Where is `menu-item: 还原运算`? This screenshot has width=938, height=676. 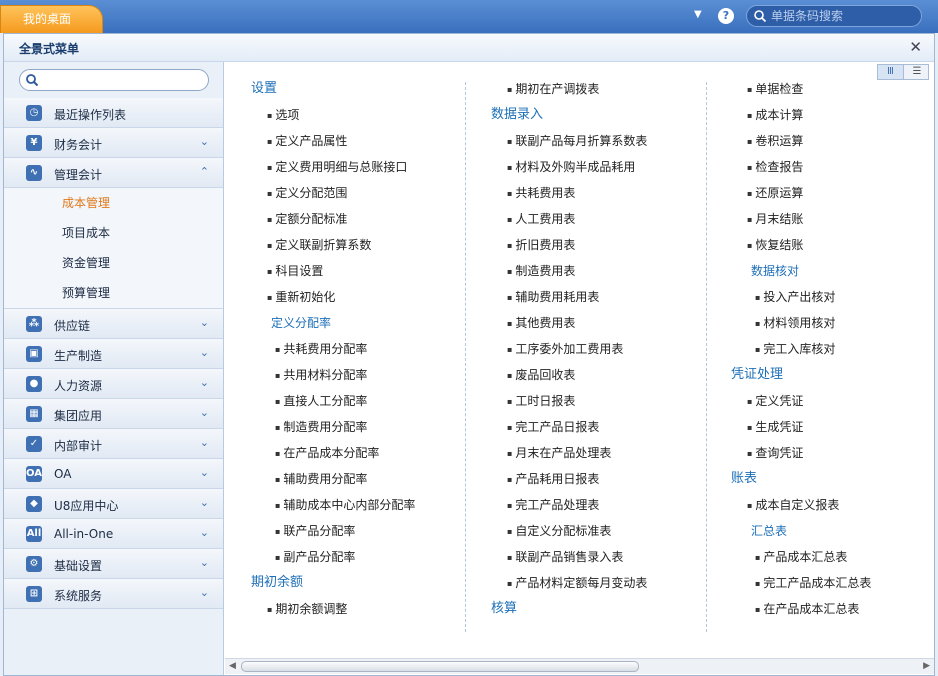 menu-item: 还原运算 is located at coordinates (801, 193).